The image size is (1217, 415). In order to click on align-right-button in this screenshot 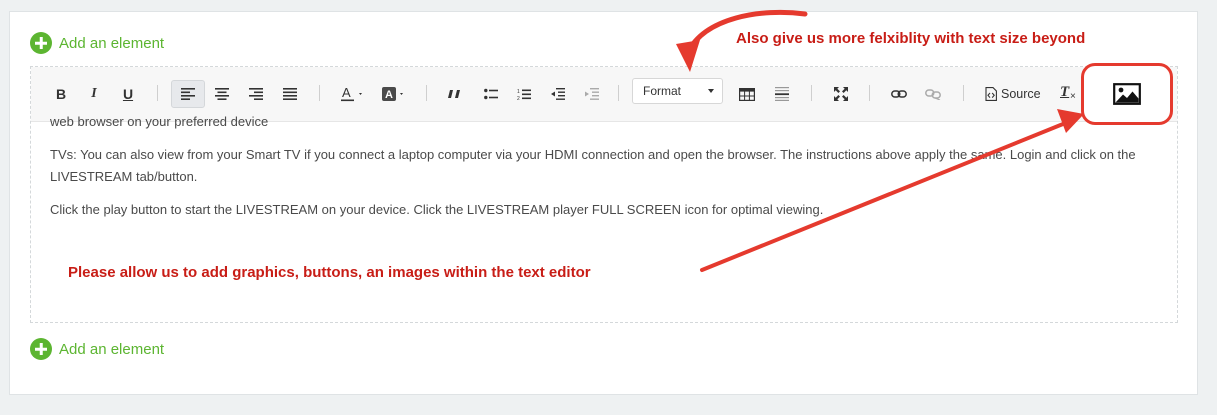, I will do `click(256, 94)`.